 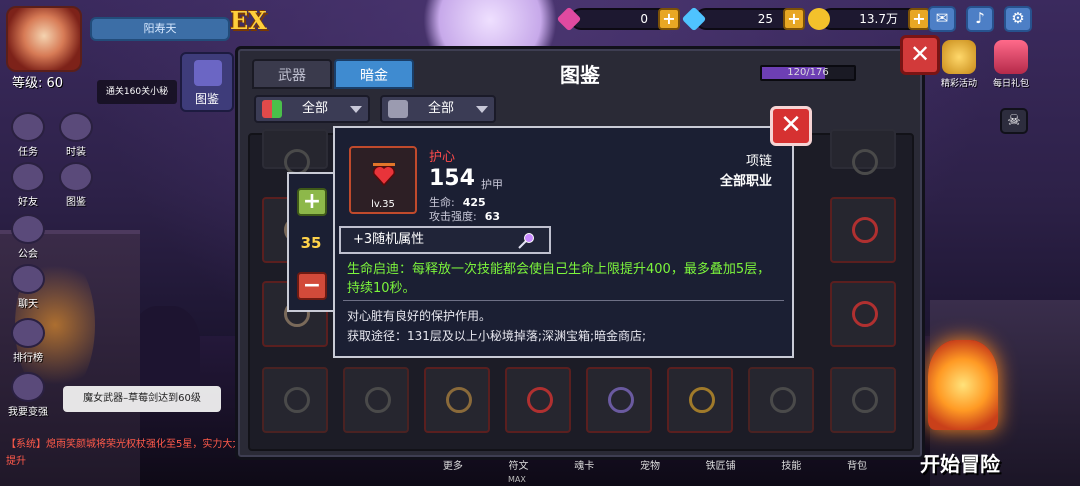 What do you see at coordinates (745, 181) in the screenshot?
I see `item-class: 全部职业` at bounding box center [745, 181].